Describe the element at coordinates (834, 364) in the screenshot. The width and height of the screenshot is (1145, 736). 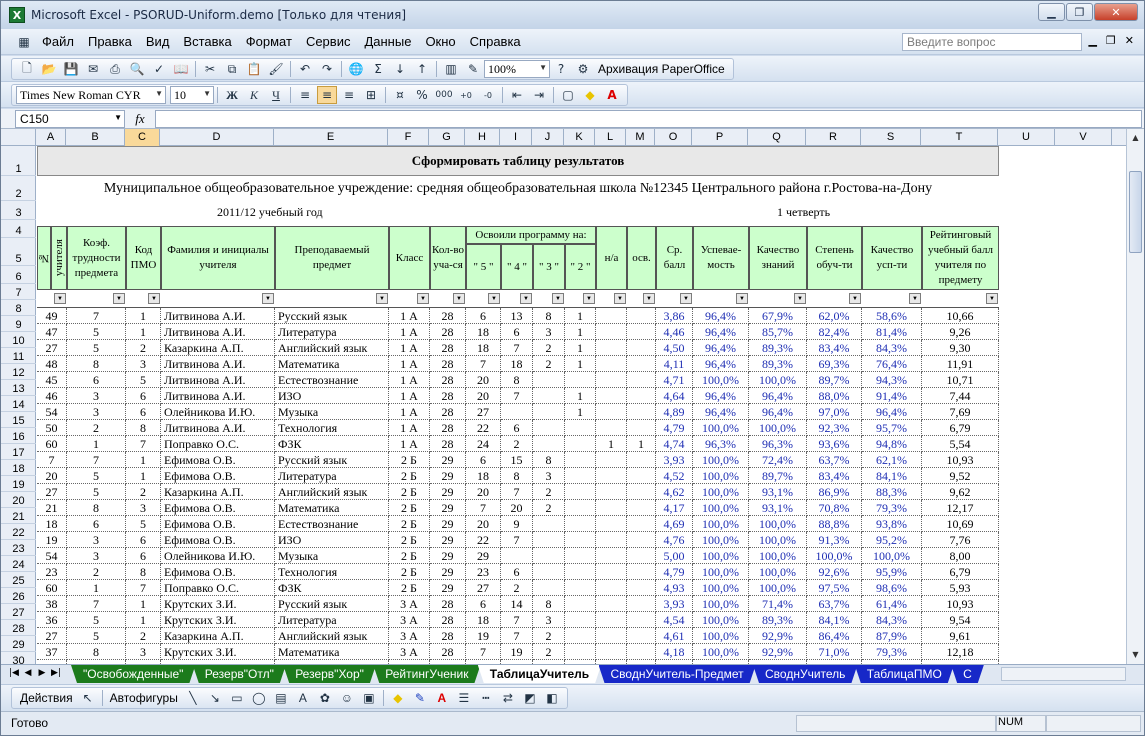
I see `table-cell: 69,3%` at that location.